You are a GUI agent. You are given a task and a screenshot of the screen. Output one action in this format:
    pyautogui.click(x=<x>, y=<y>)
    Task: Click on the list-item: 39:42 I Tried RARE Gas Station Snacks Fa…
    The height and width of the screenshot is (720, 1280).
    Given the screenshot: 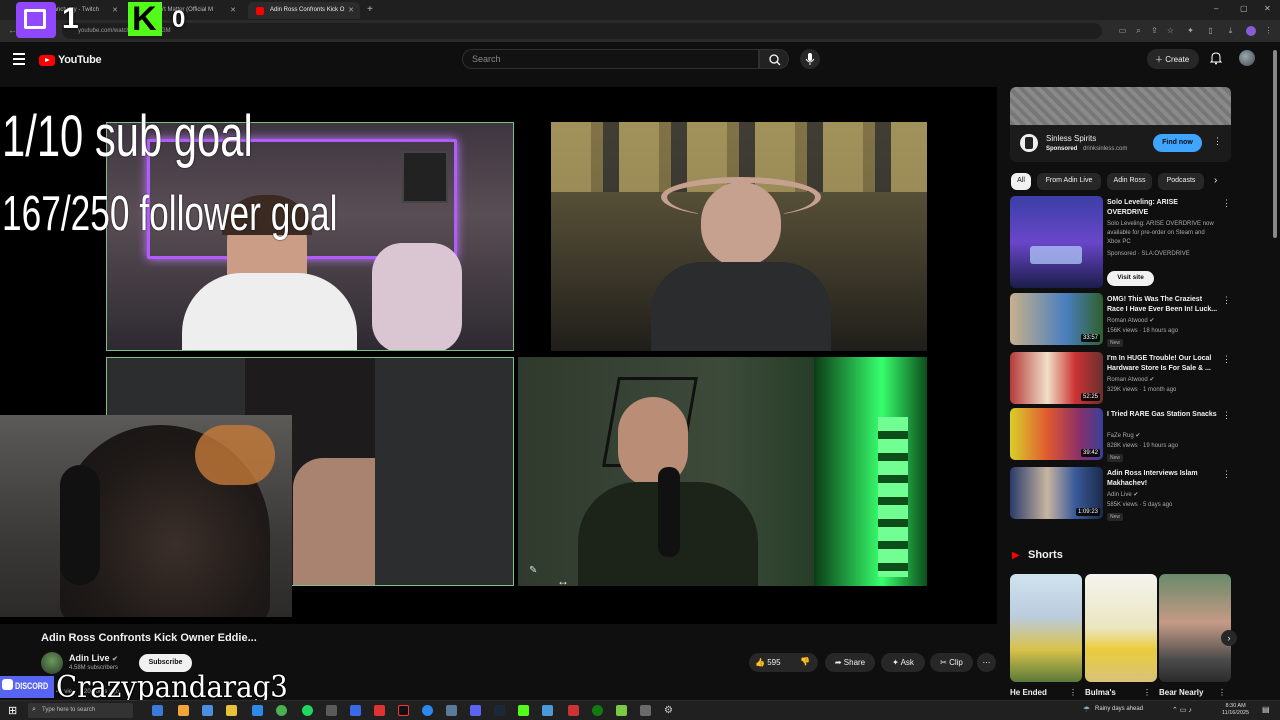 What is the action you would take?
    pyautogui.click(x=1125, y=436)
    